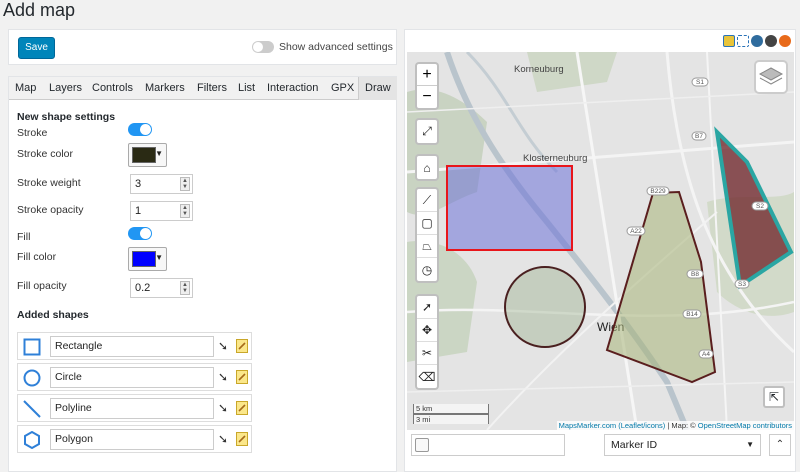 The width and height of the screenshot is (800, 472). I want to click on fullscreen-expand-icon: ⤢, so click(427, 131).